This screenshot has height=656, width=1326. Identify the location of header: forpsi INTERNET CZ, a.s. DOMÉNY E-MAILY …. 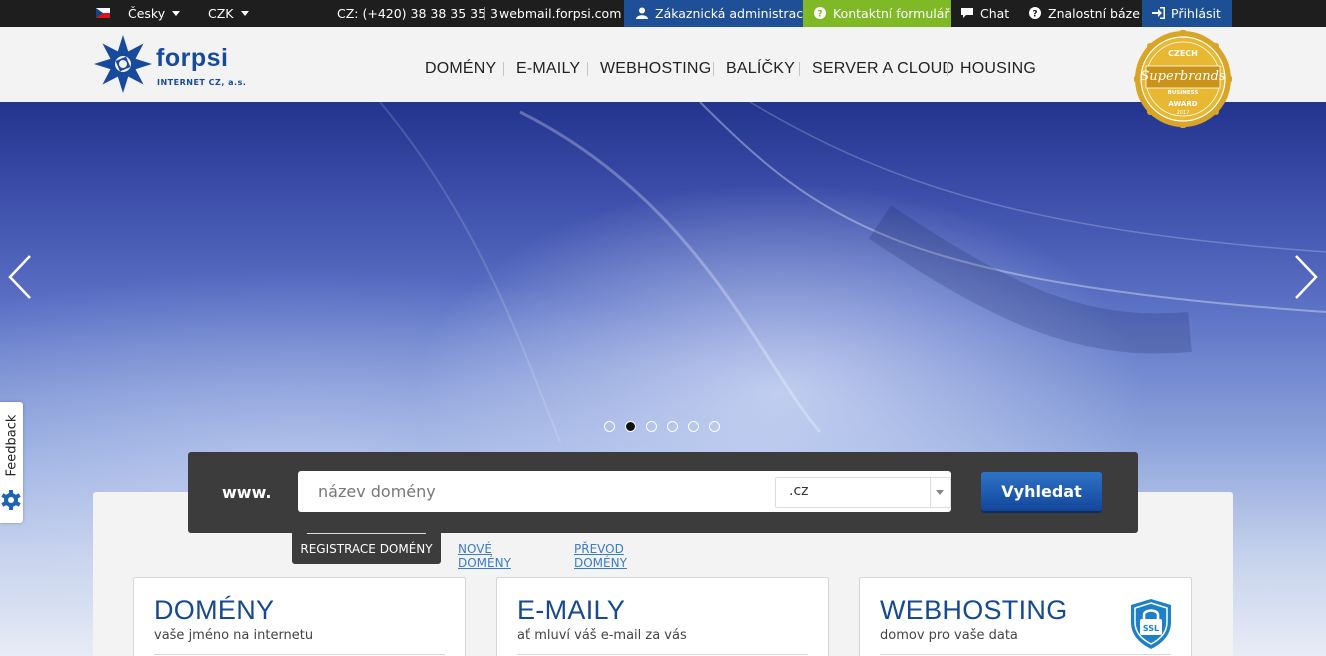
(663, 65).